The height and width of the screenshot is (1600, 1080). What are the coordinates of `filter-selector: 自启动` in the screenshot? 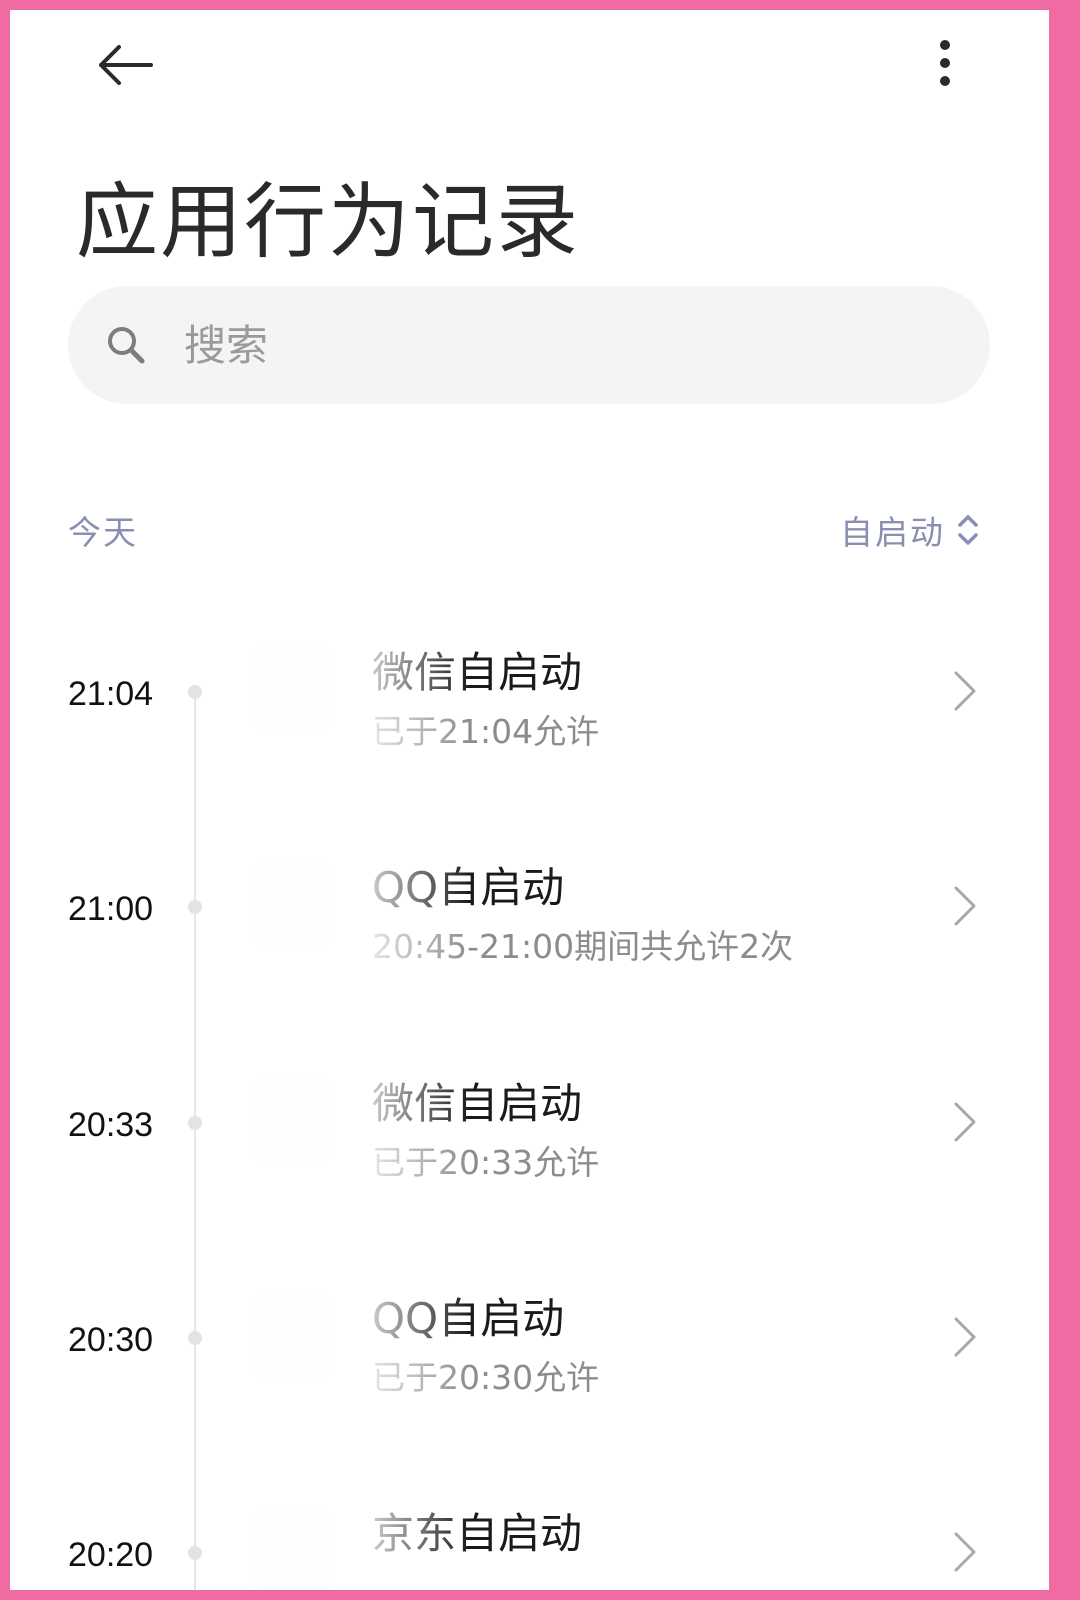 It's located at (910, 530).